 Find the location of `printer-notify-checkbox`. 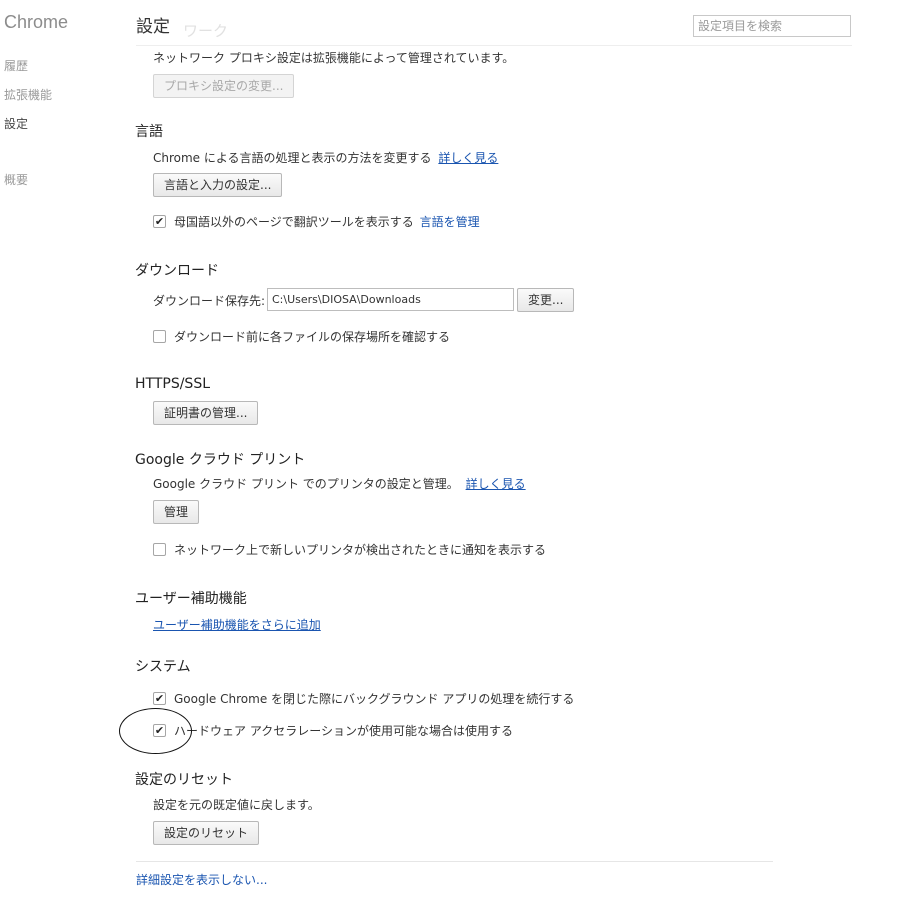

printer-notify-checkbox is located at coordinates (159, 549).